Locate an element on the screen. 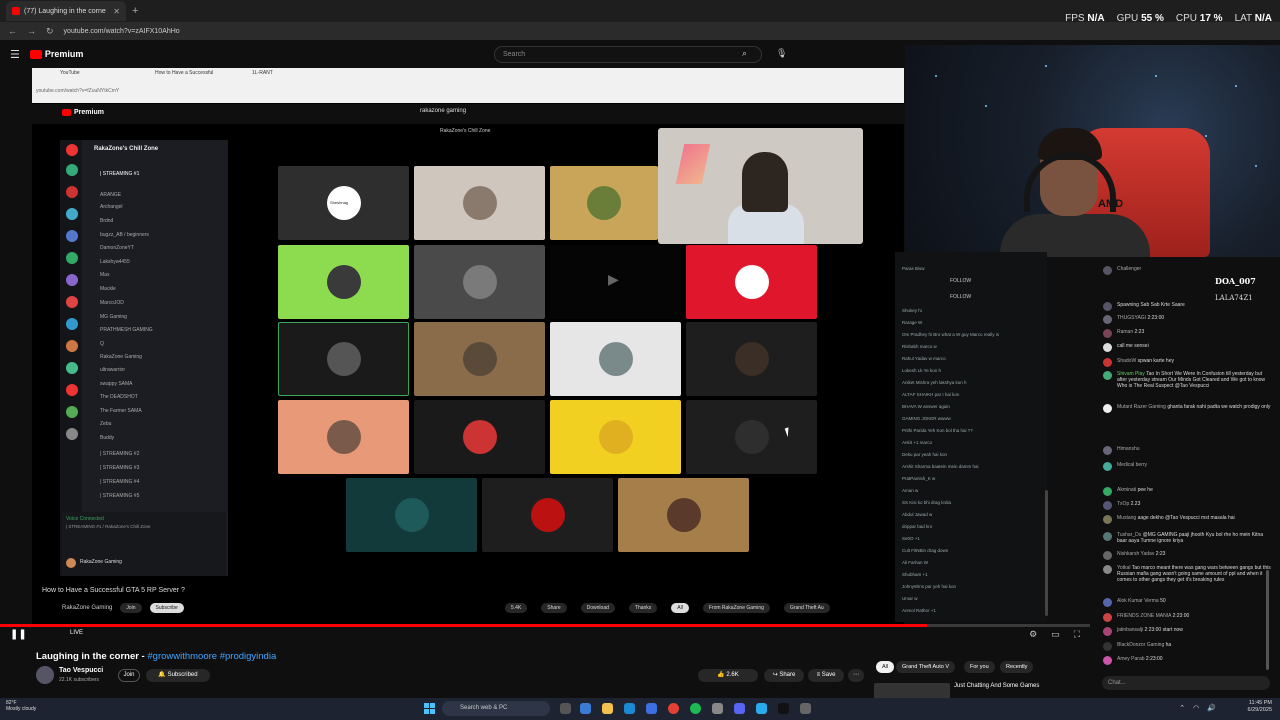 The image size is (1280, 720). chrome-icon is located at coordinates (673, 708).